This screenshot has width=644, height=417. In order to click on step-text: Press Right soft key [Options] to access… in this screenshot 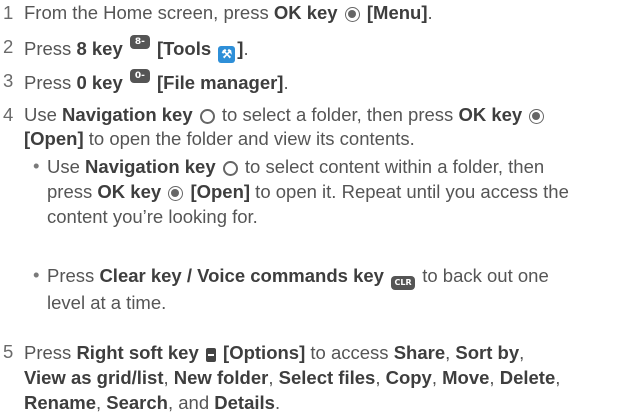, I will do `click(292, 377)`.